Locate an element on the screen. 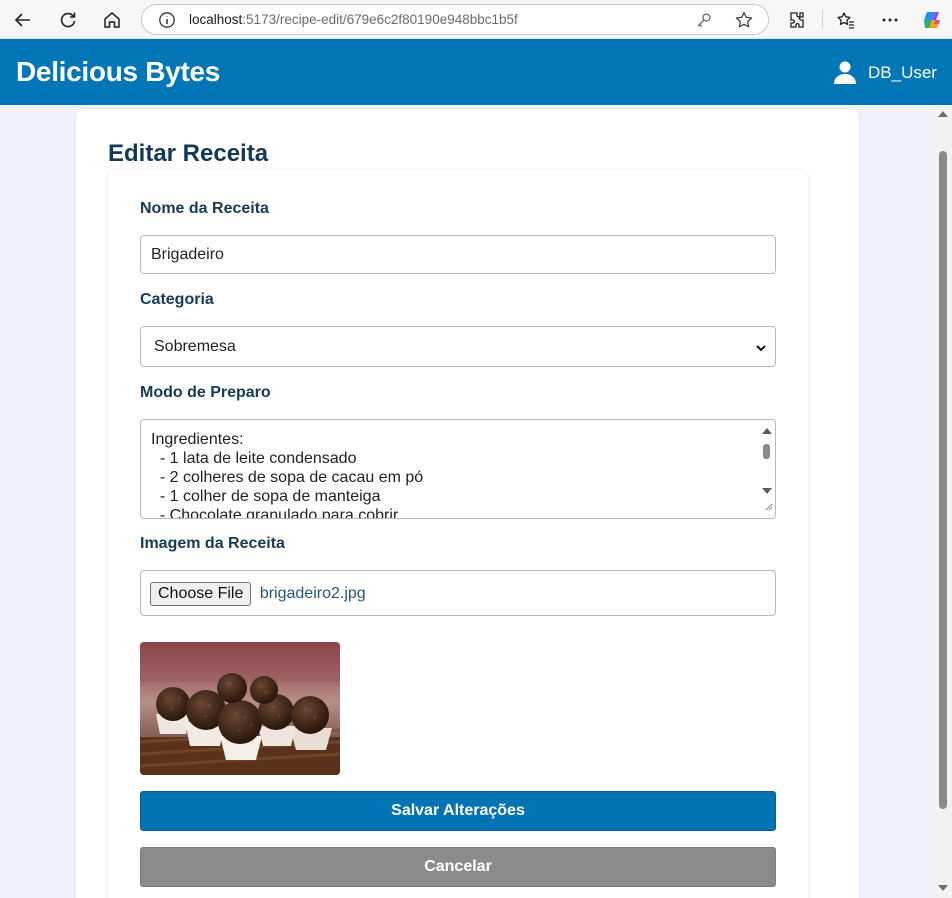 Image resolution: width=952 pixels, height=898 pixels. method-line: - Chocolate granulado para cobrir is located at coordinates (275, 513).